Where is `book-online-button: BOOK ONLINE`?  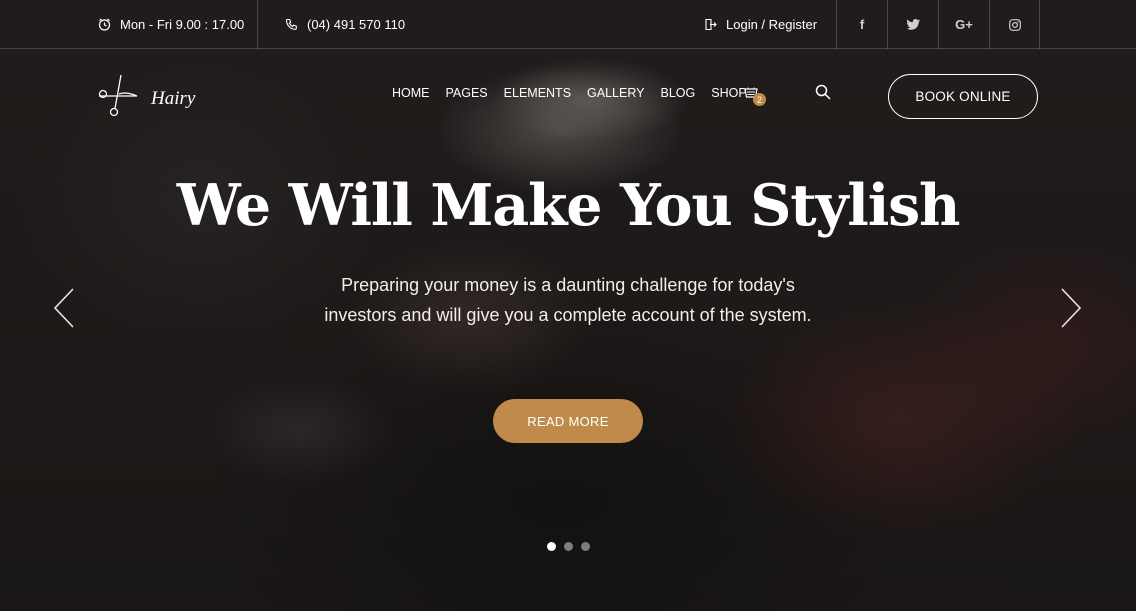
book-online-button: BOOK ONLINE is located at coordinates (963, 96).